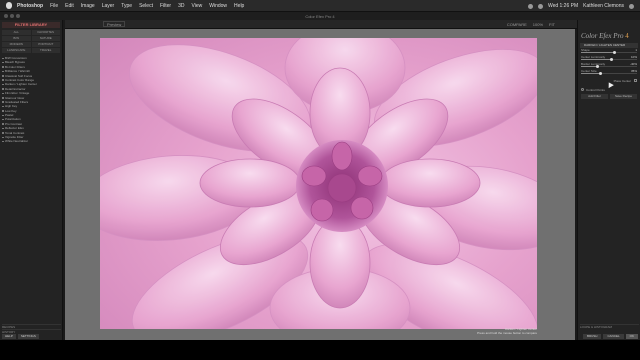 This screenshot has width=640, height=360. I want to click on toolbar-right-group: COMPARE 100% FIT, so click(531, 24).